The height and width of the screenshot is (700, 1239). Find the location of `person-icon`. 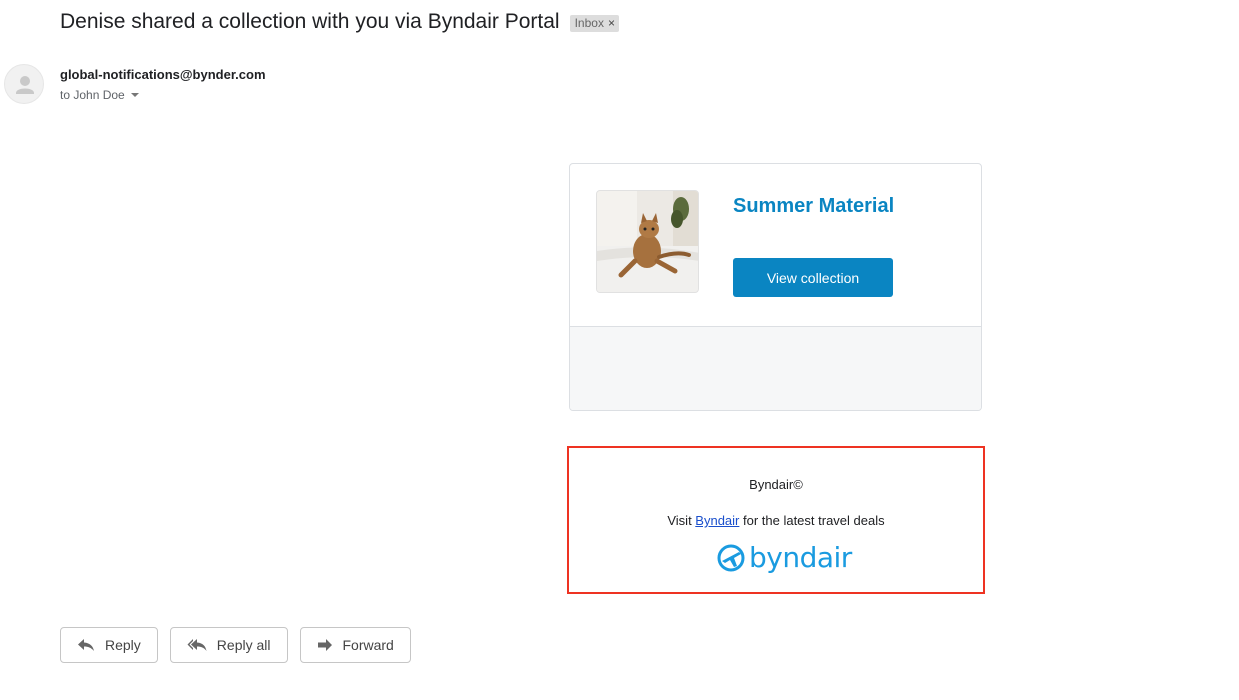

person-icon is located at coordinates (25, 85).